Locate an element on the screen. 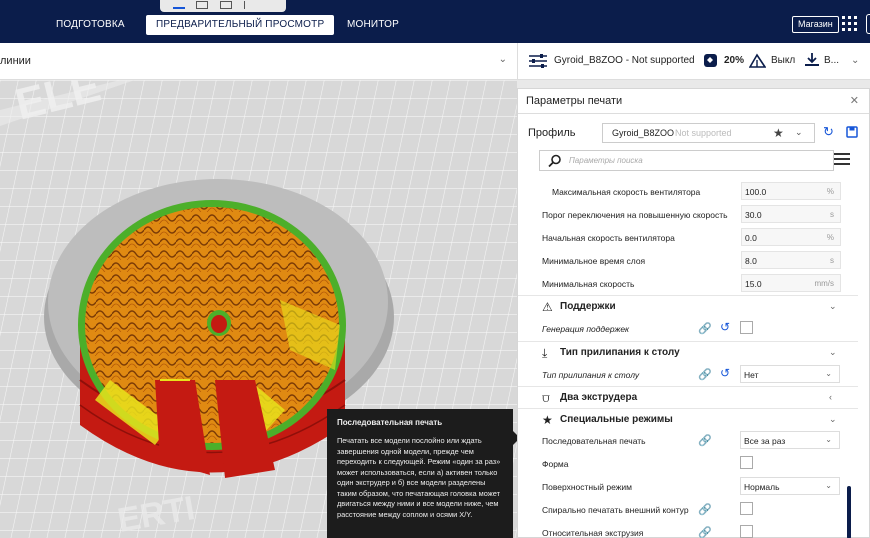 The width and height of the screenshot is (870, 538). settings-sliders-icon is located at coordinates (538, 61).